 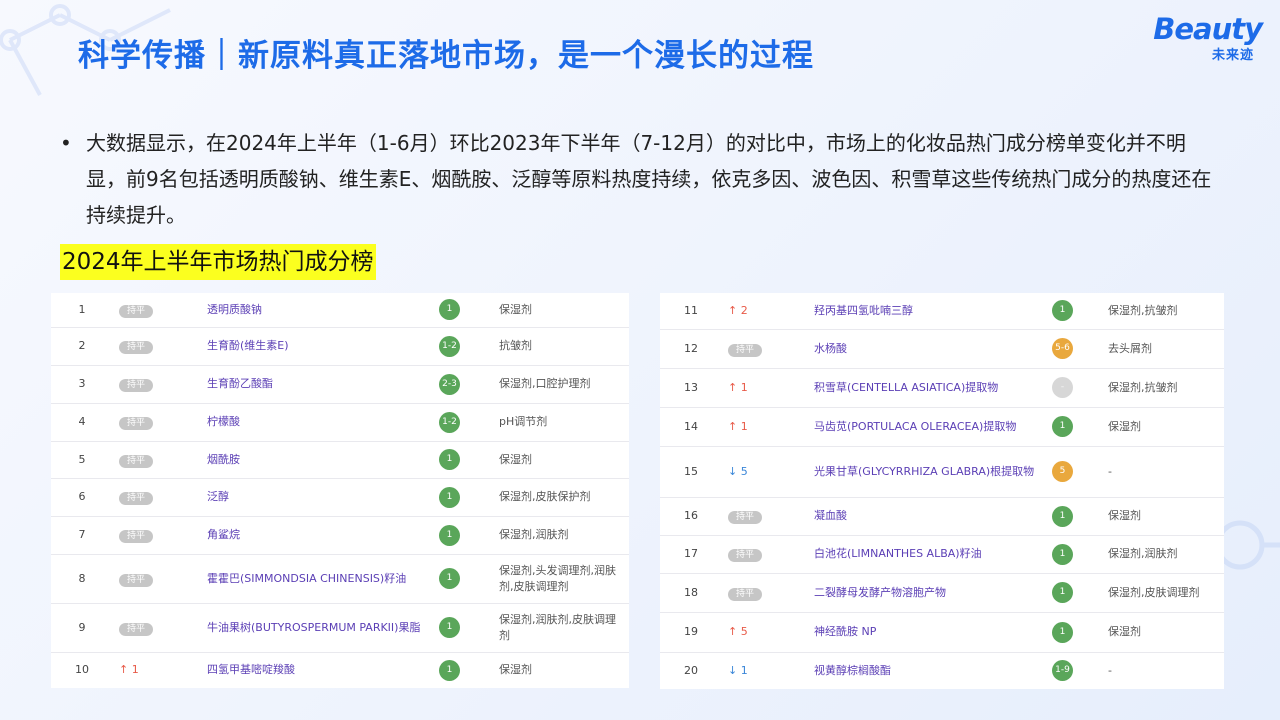 What do you see at coordinates (561, 579) in the screenshot?
I see `ingredient-function: 保湿剂,头发调理剂,润肤剂,皮肤调理剂` at bounding box center [561, 579].